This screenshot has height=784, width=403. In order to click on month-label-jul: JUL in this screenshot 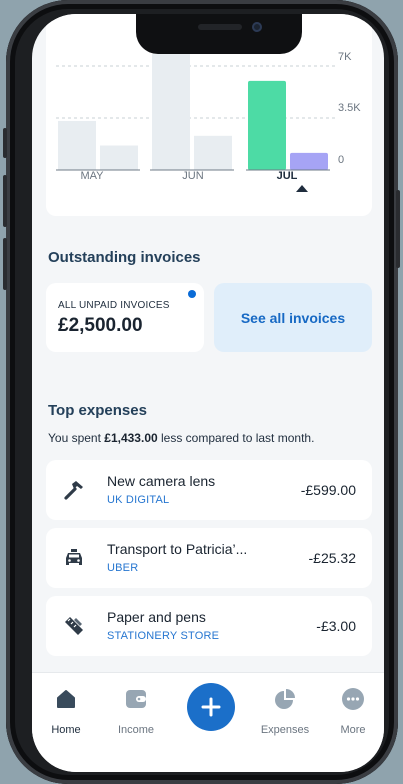, I will do `click(287, 176)`.